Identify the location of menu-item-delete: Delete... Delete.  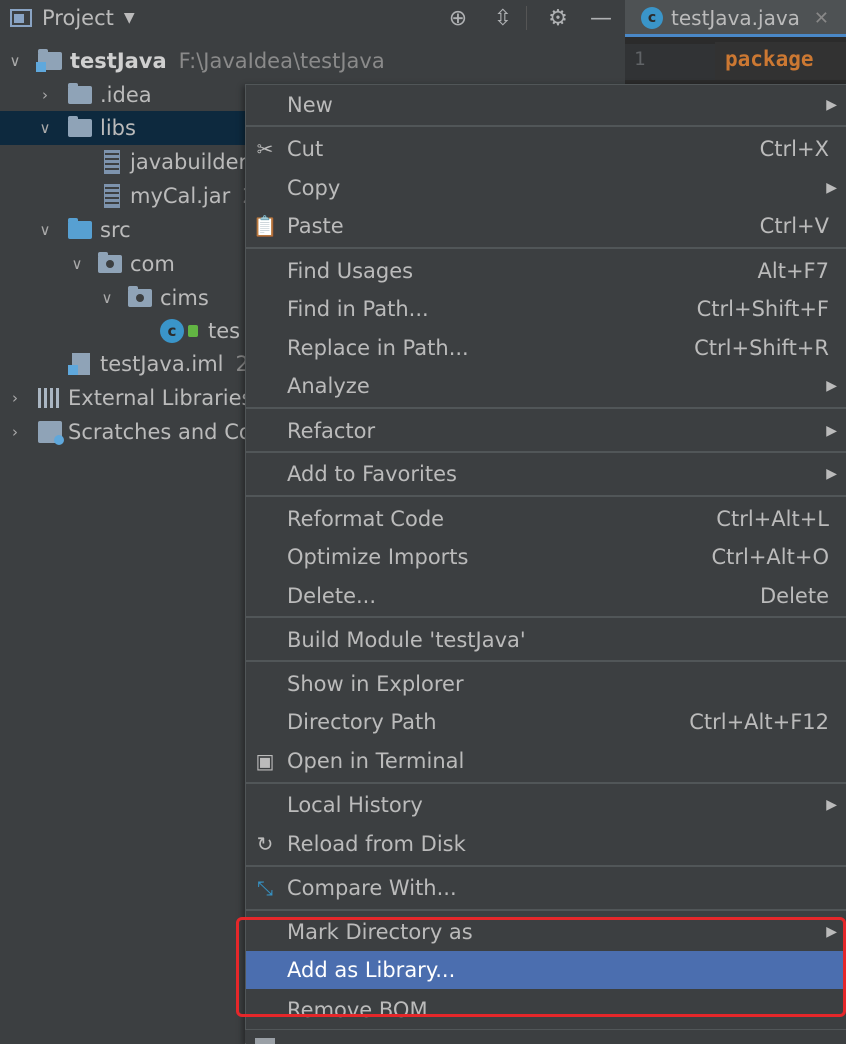
(546, 596).